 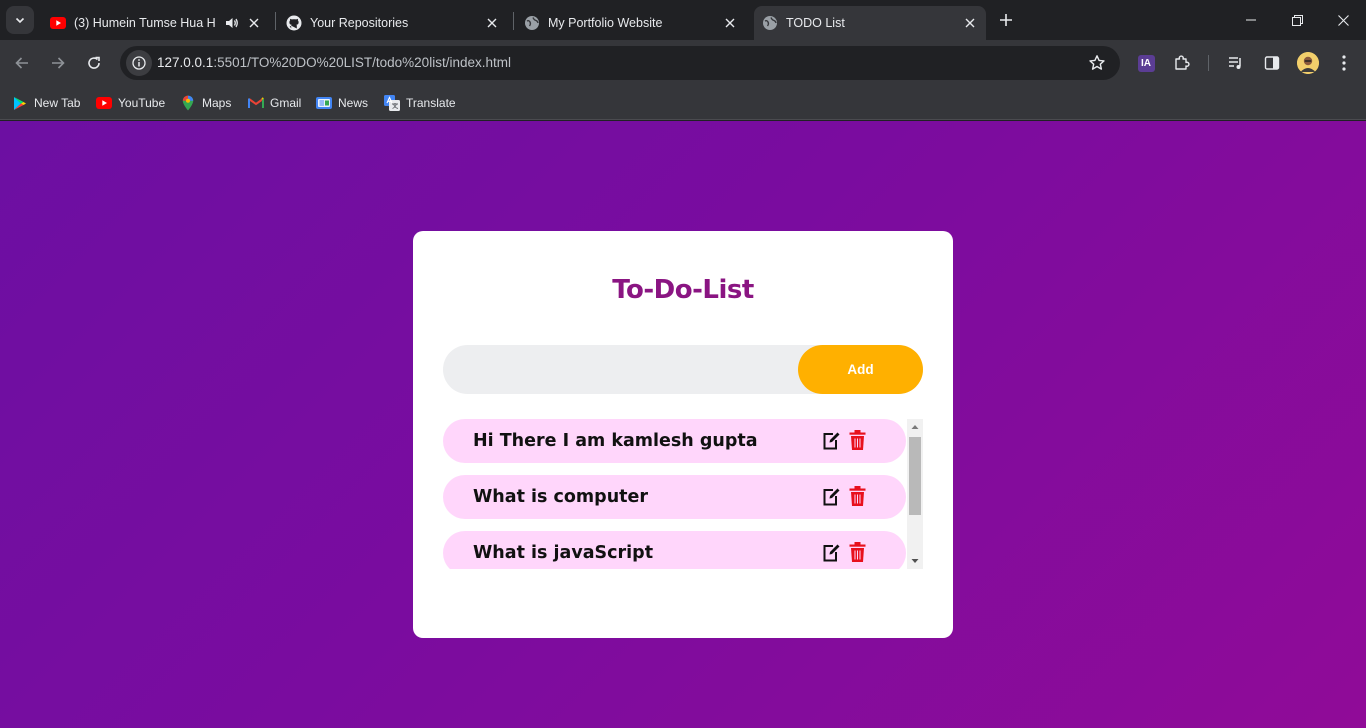 I want to click on restore-button, so click(x=1297, y=20).